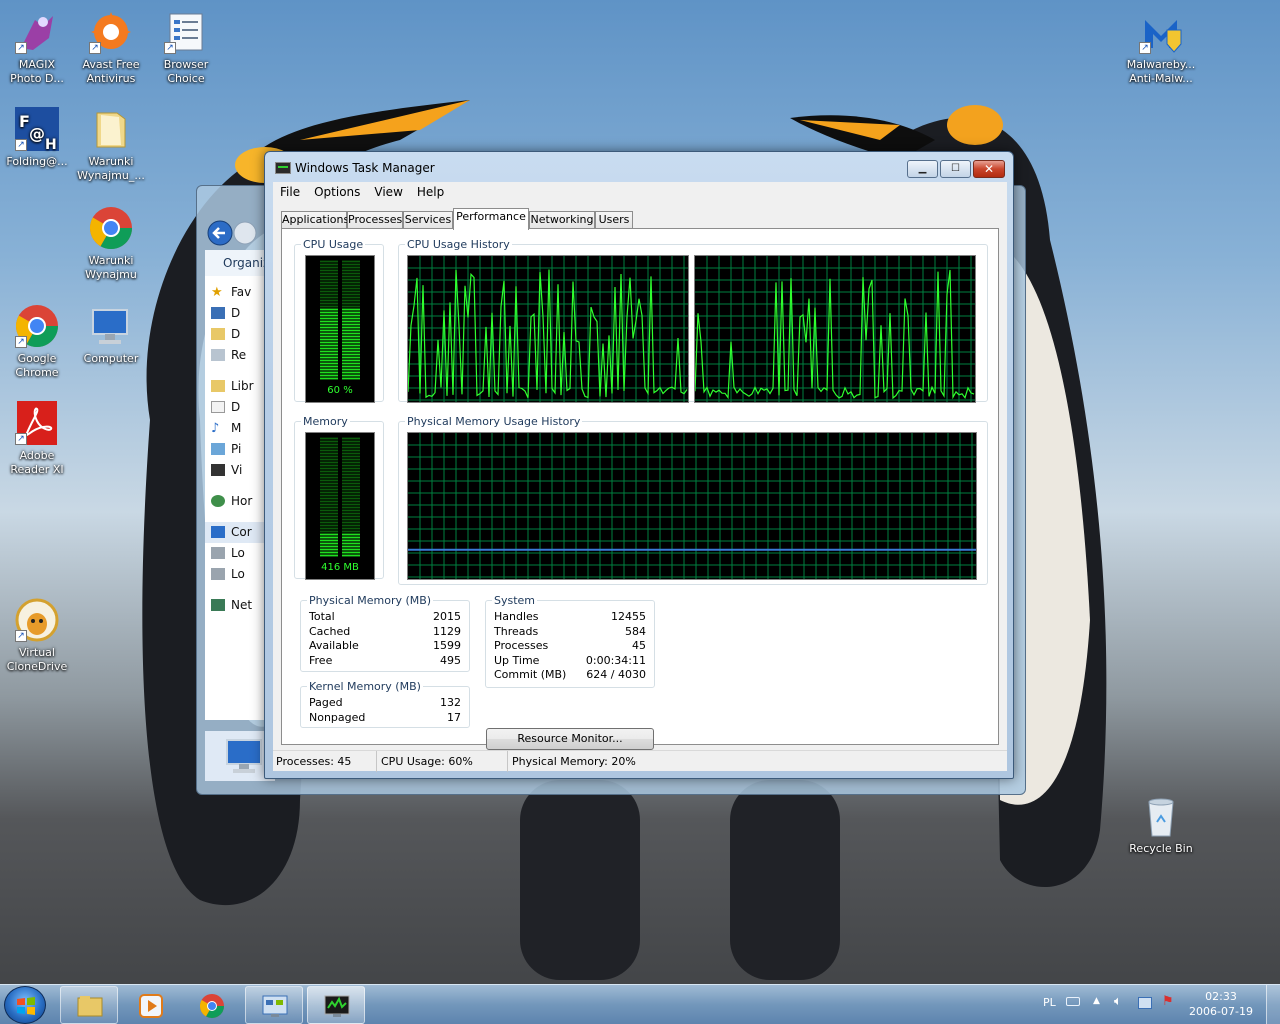 This screenshot has height=1024, width=1280. What do you see at coordinates (1118, 1003) in the screenshot?
I see `volume-icon: 🔈︎` at bounding box center [1118, 1003].